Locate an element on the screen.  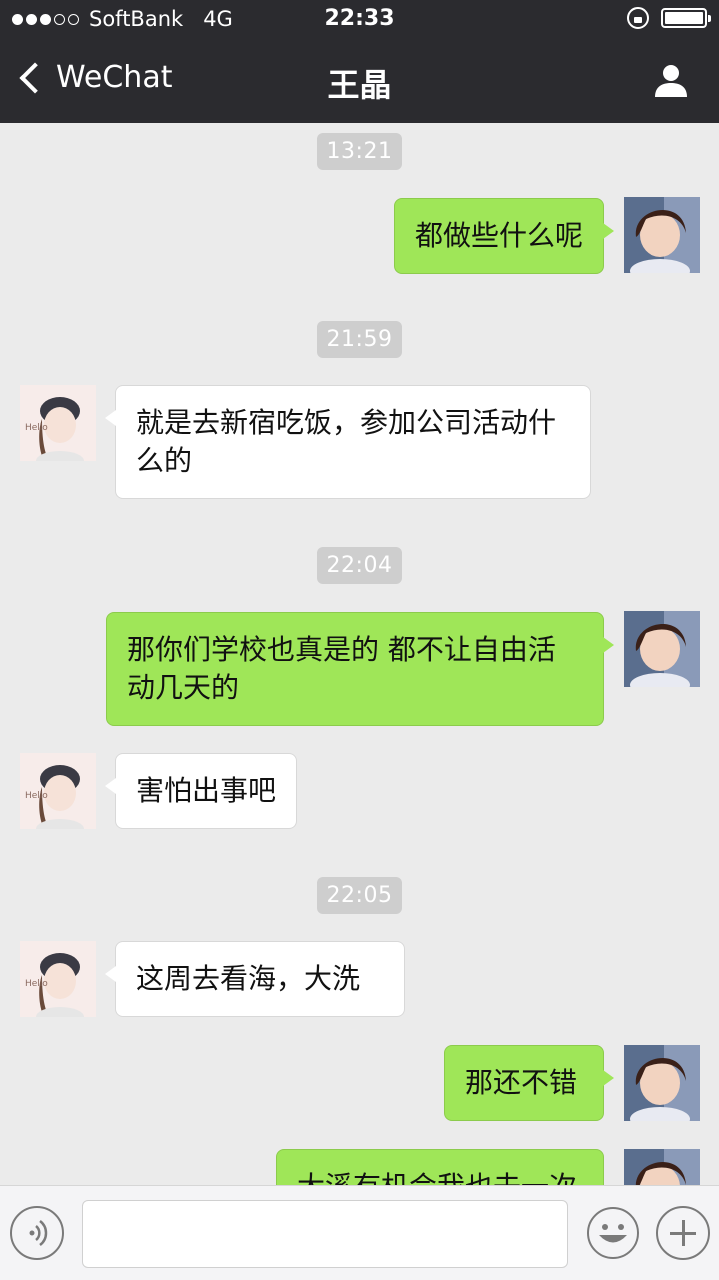
voice-icon is located at coordinates (38, 1233).